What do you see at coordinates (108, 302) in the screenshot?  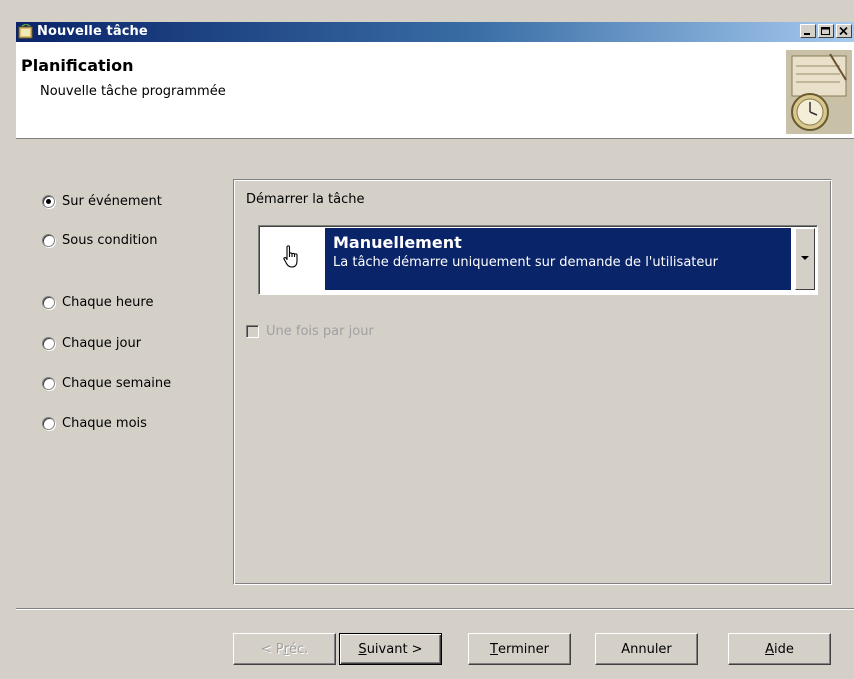 I see `radio-label: Chaque heure` at bounding box center [108, 302].